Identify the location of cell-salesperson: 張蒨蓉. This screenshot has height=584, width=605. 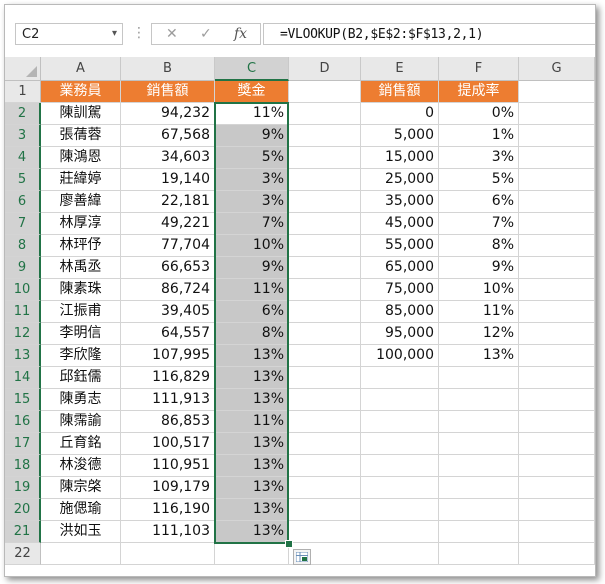
(81, 136).